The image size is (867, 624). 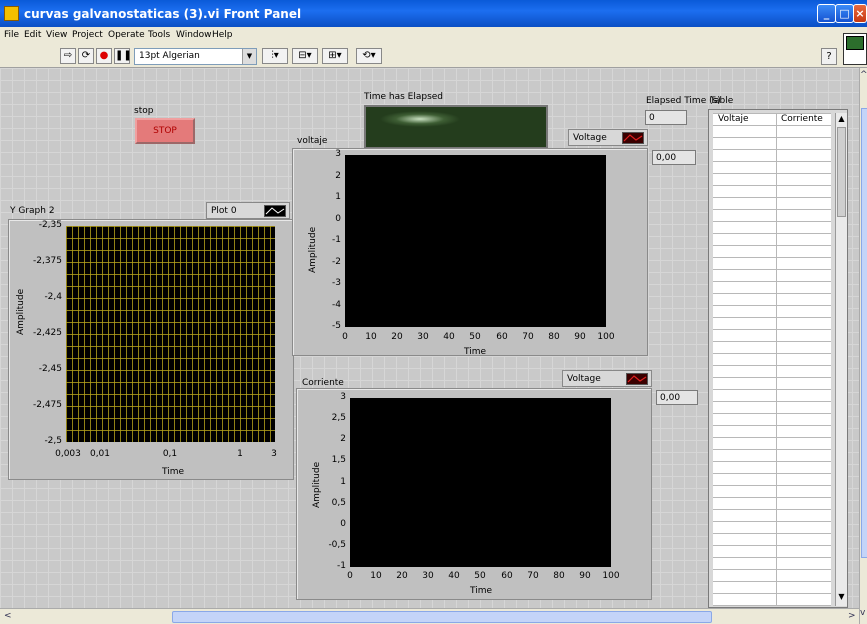 I want to click on labview-app-icon, so click(x=11, y=13).